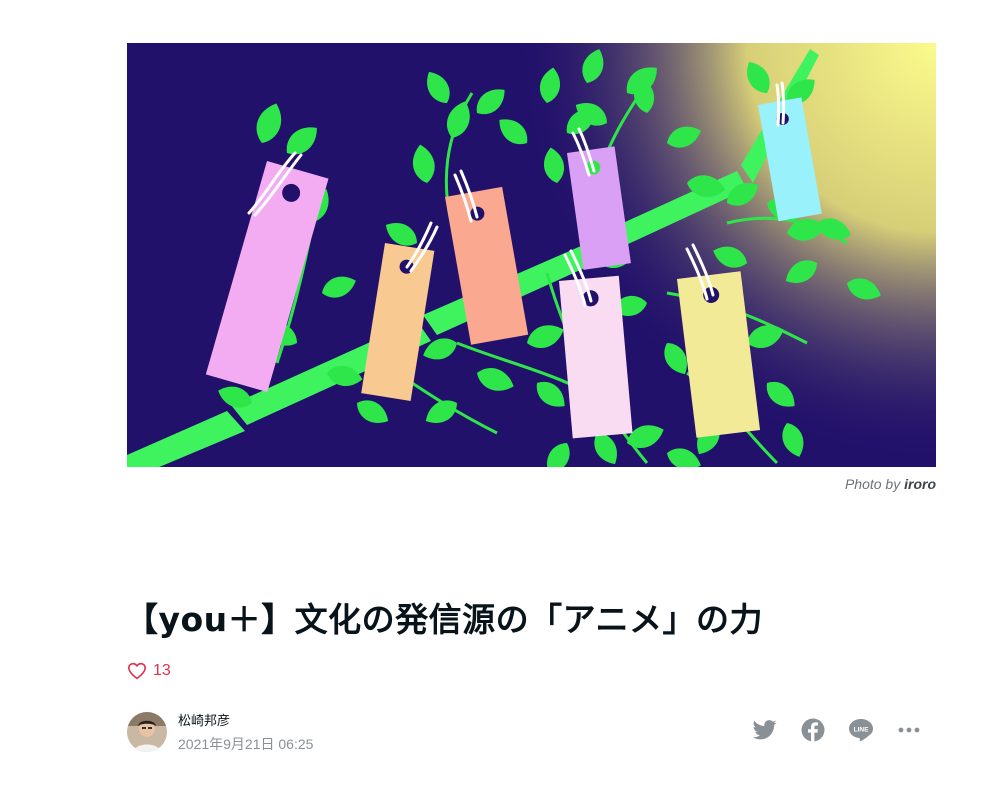  I want to click on author-block: 松崎邦彦 2021年9月21日 06:25, so click(220, 732).